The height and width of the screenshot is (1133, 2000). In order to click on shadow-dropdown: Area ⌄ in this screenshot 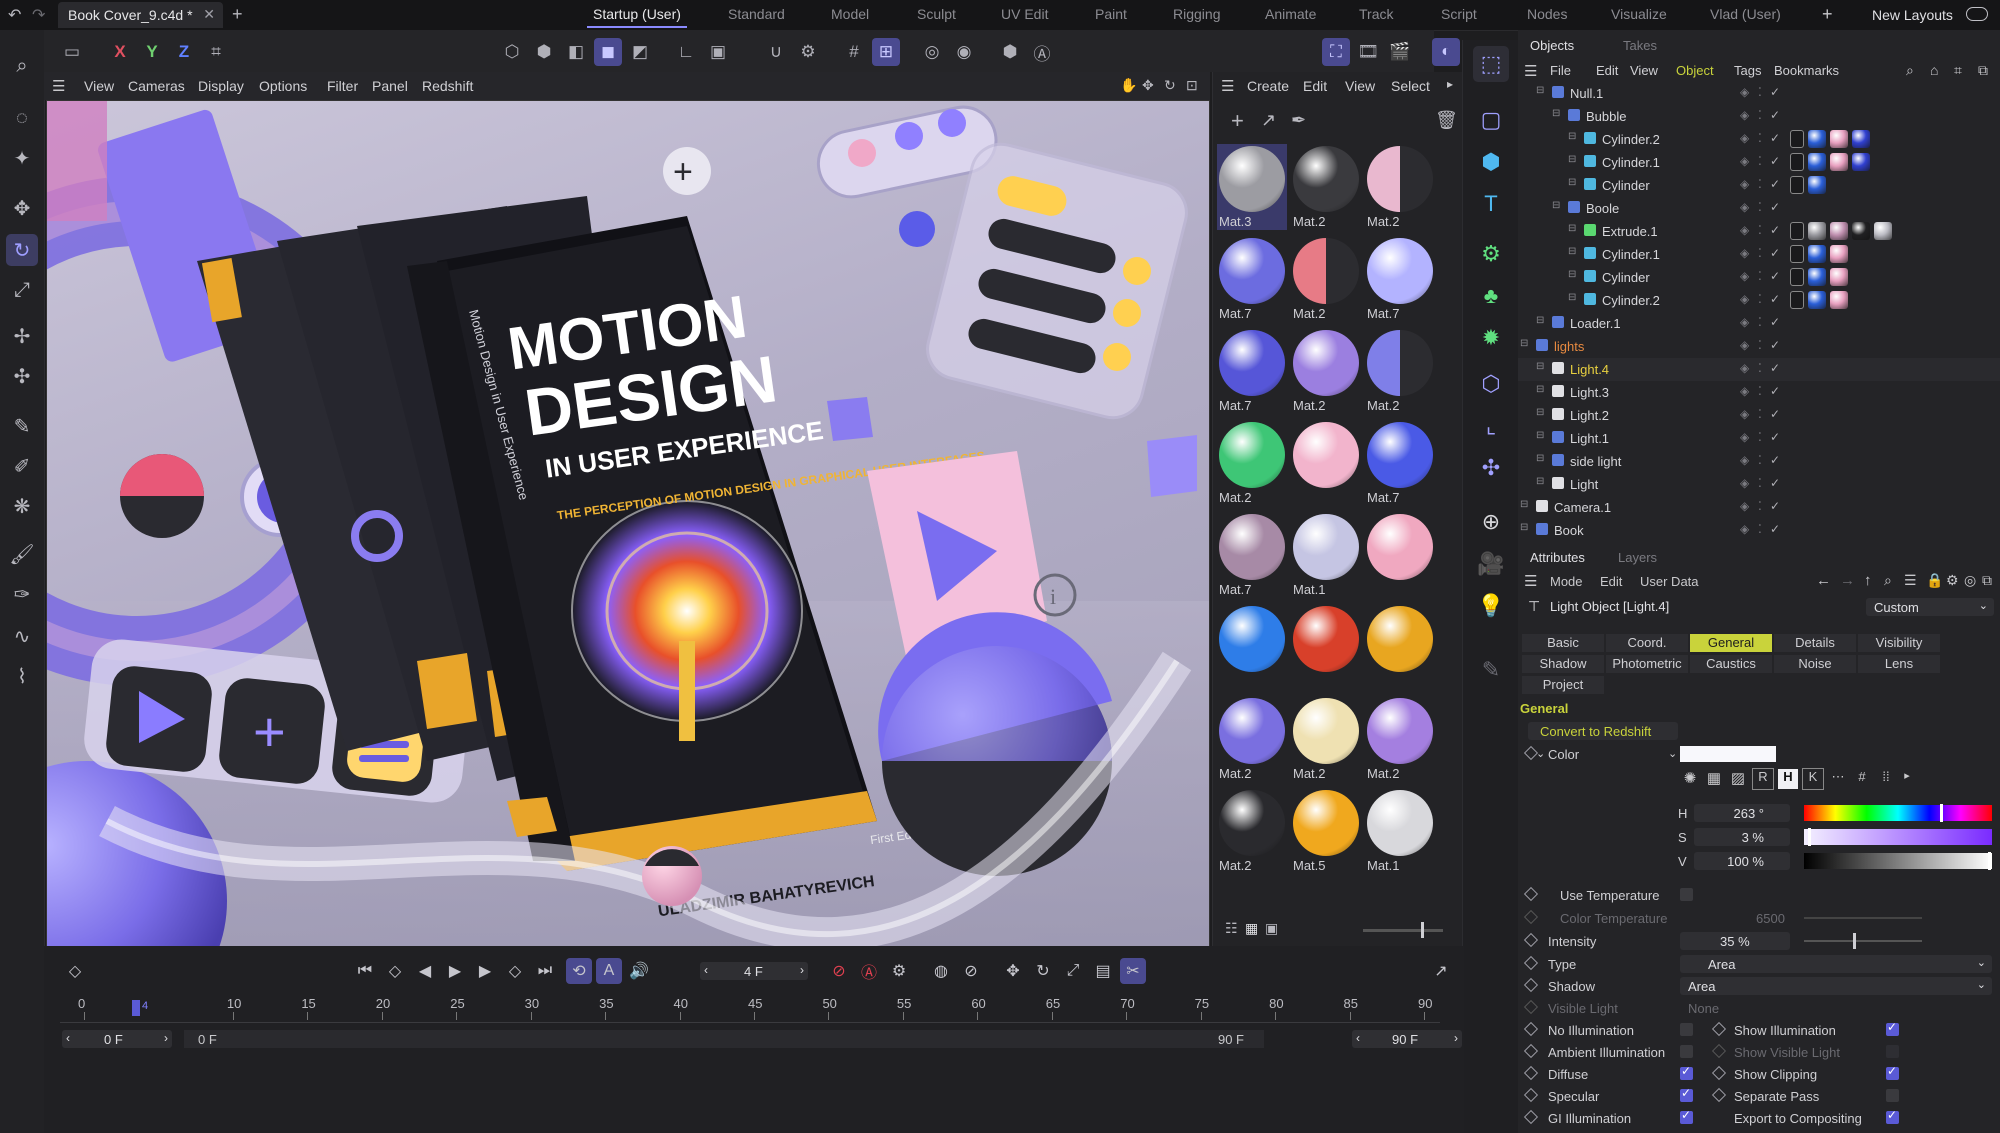, I will do `click(1836, 986)`.